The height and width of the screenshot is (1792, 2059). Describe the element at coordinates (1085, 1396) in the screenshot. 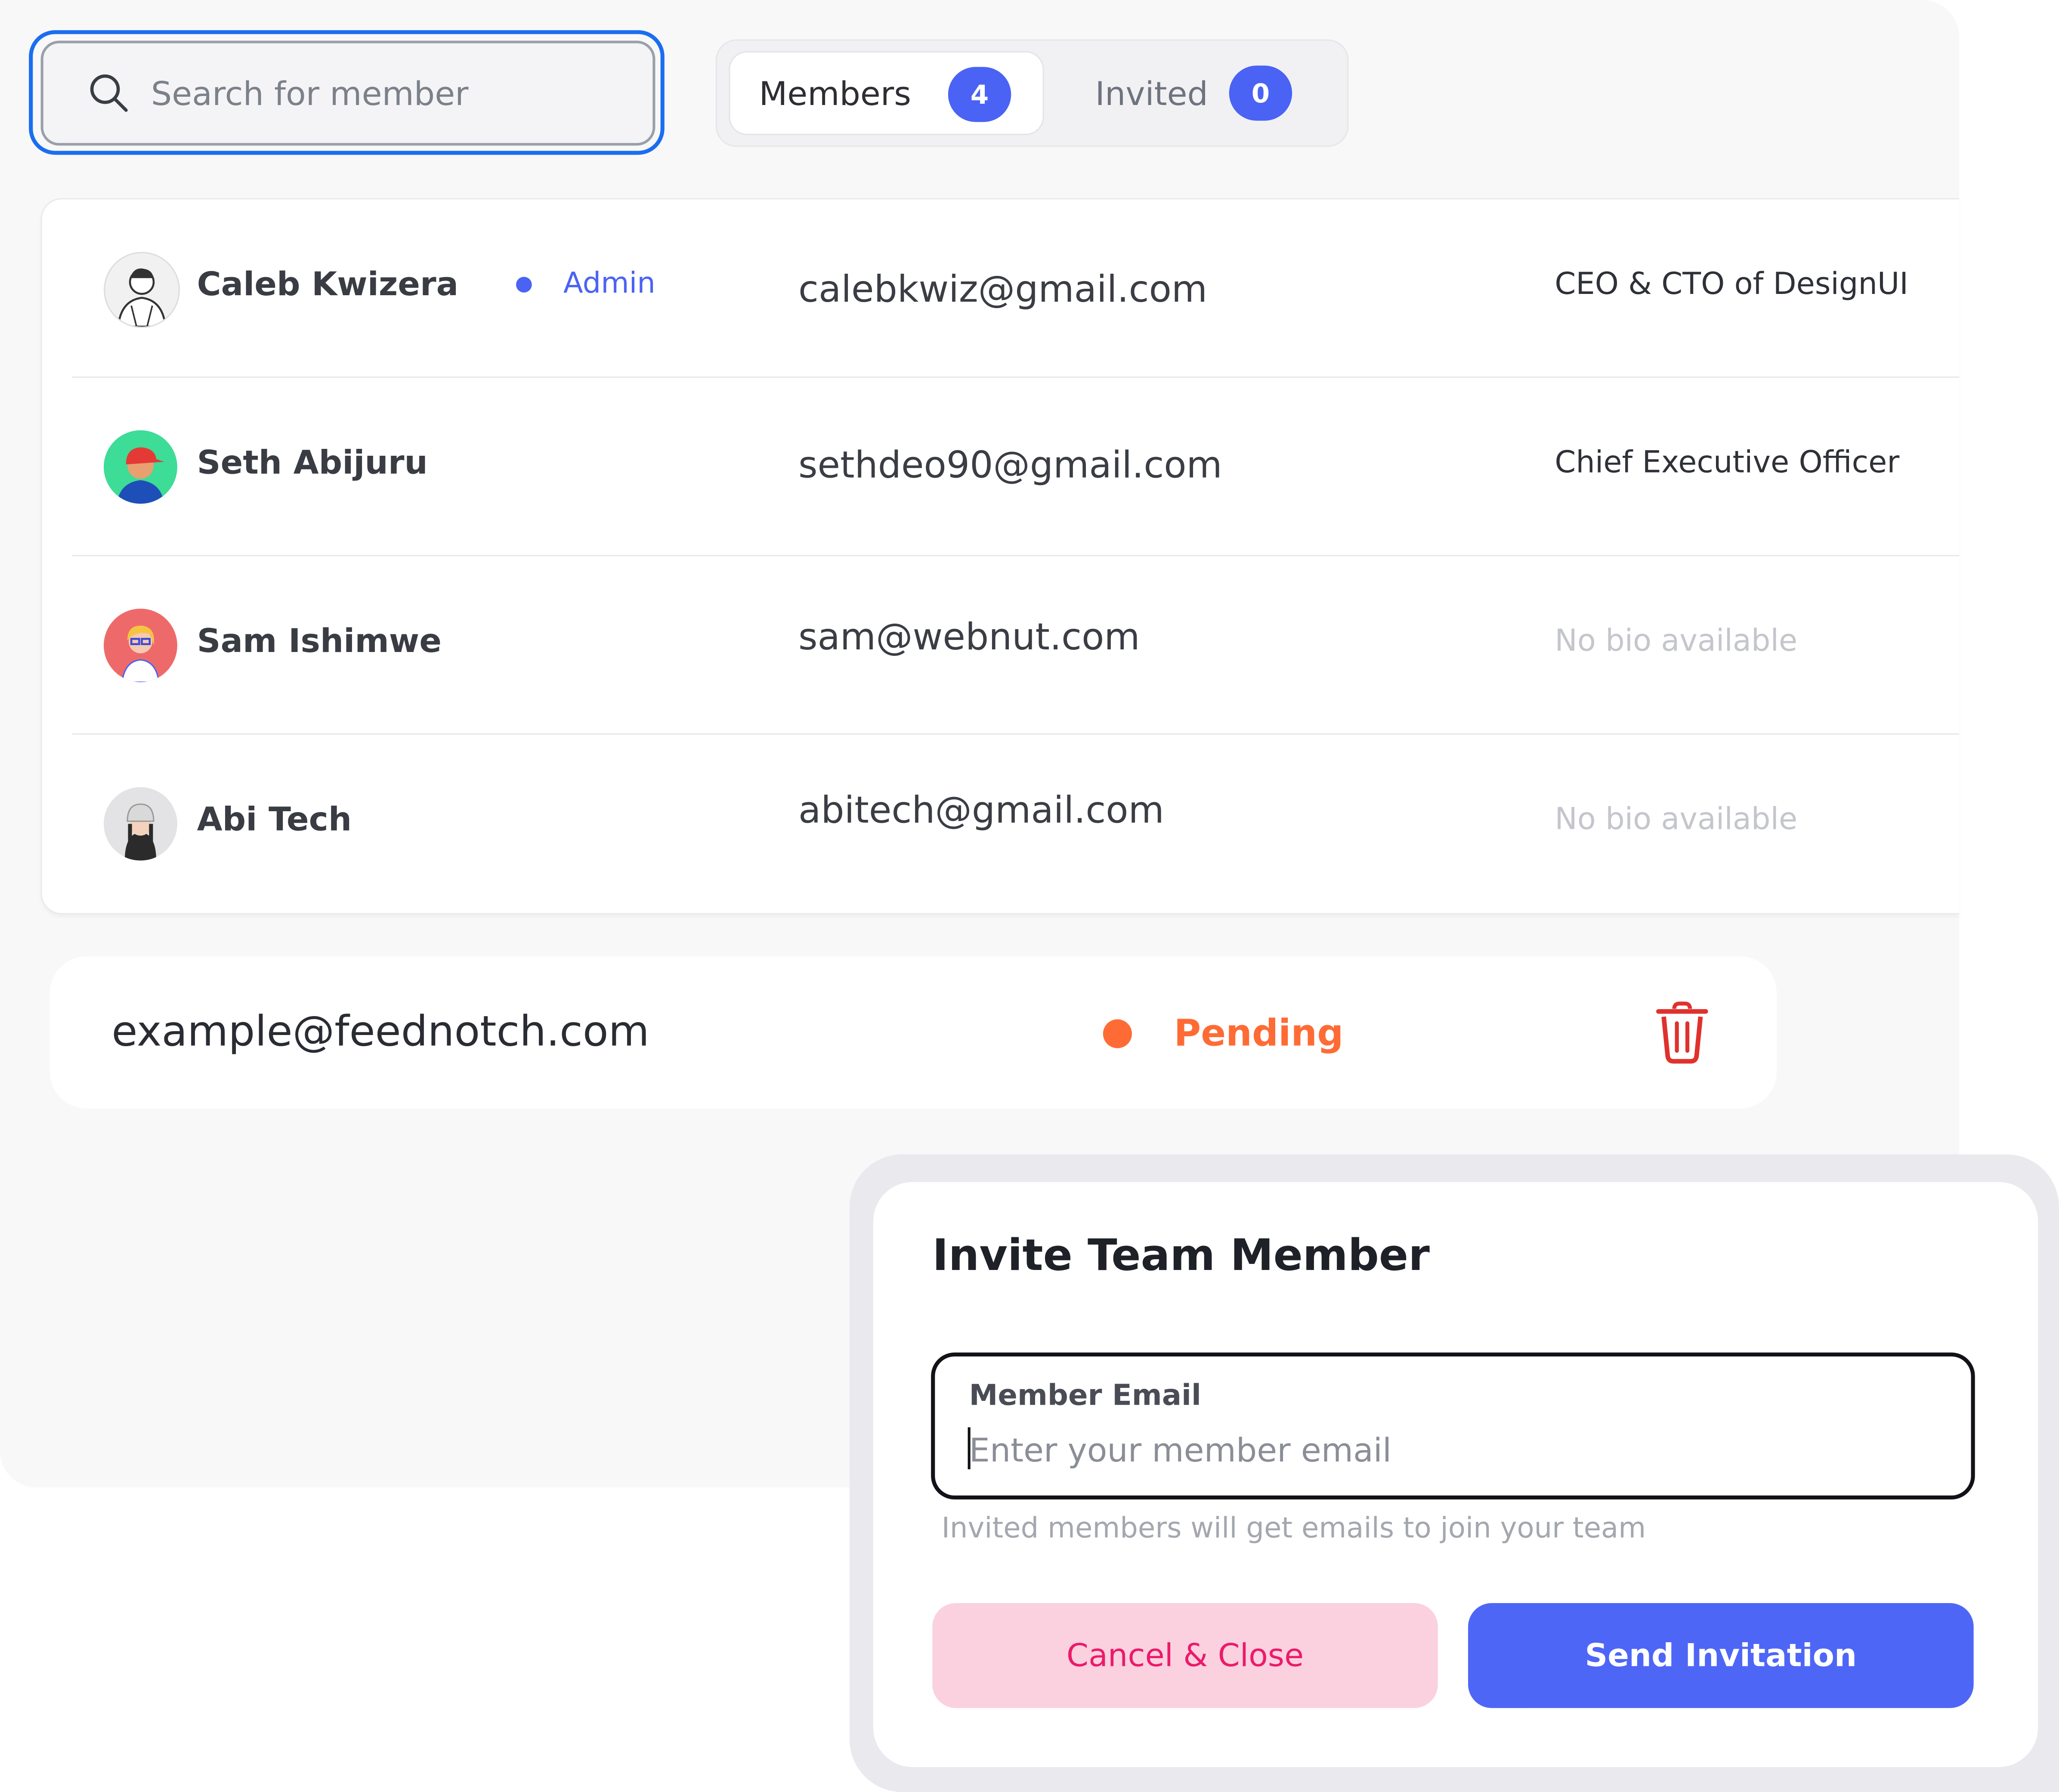

I see `field-label: Member Email` at that location.